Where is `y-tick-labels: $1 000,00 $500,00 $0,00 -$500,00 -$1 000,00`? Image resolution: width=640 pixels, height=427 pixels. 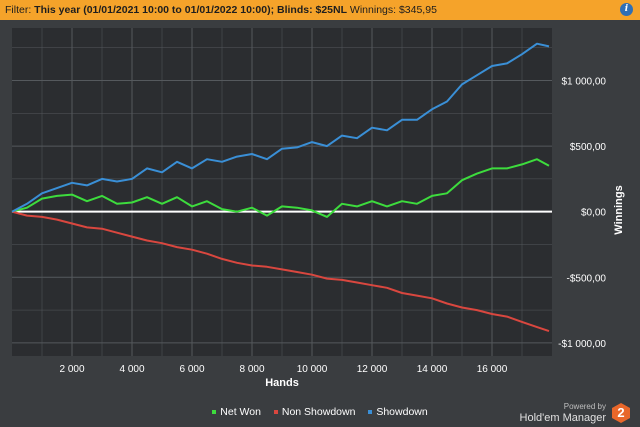
y-tick-labels: $1 000,00 $500,00 $0,00 -$500,00 -$1 000,00 is located at coordinates (582, 212).